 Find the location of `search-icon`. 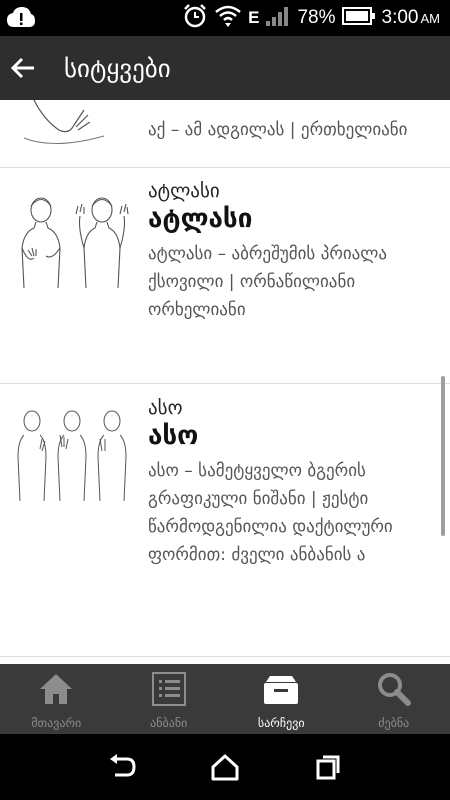

search-icon is located at coordinates (394, 691).